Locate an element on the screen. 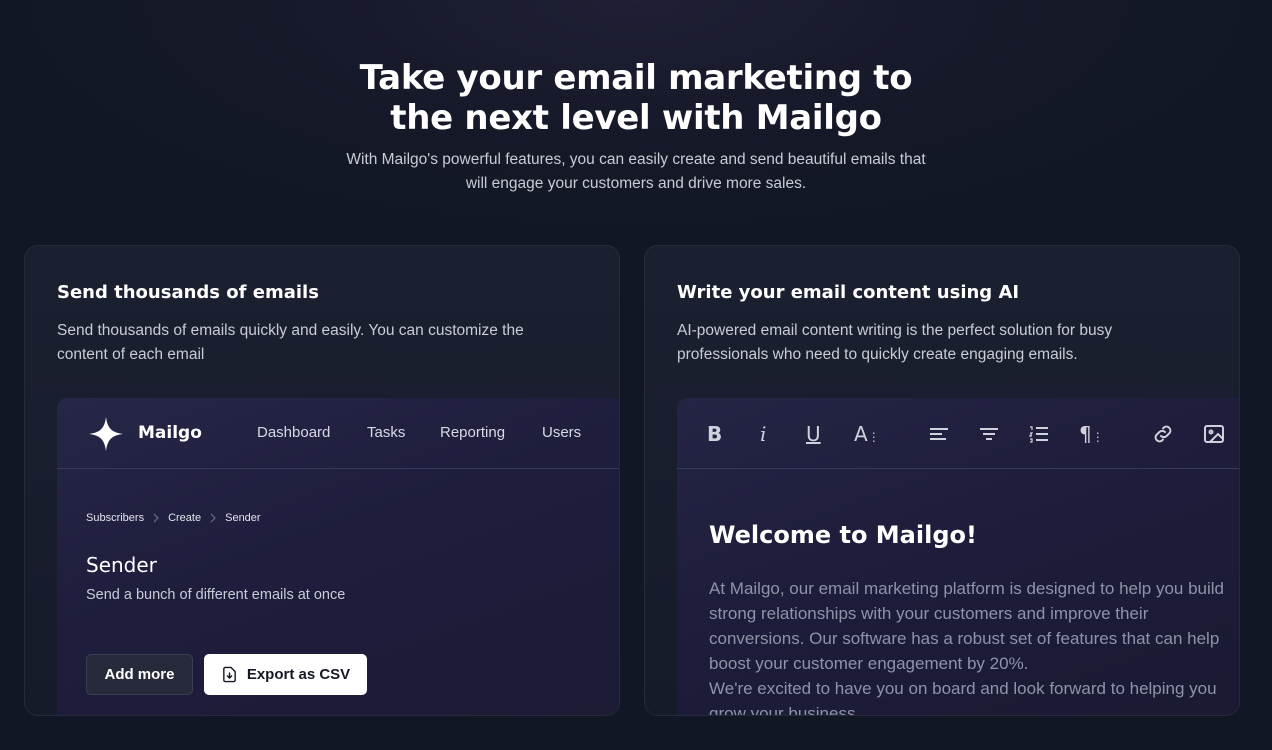 The width and height of the screenshot is (1272, 750). sparkle-logo-icon is located at coordinates (106, 434).